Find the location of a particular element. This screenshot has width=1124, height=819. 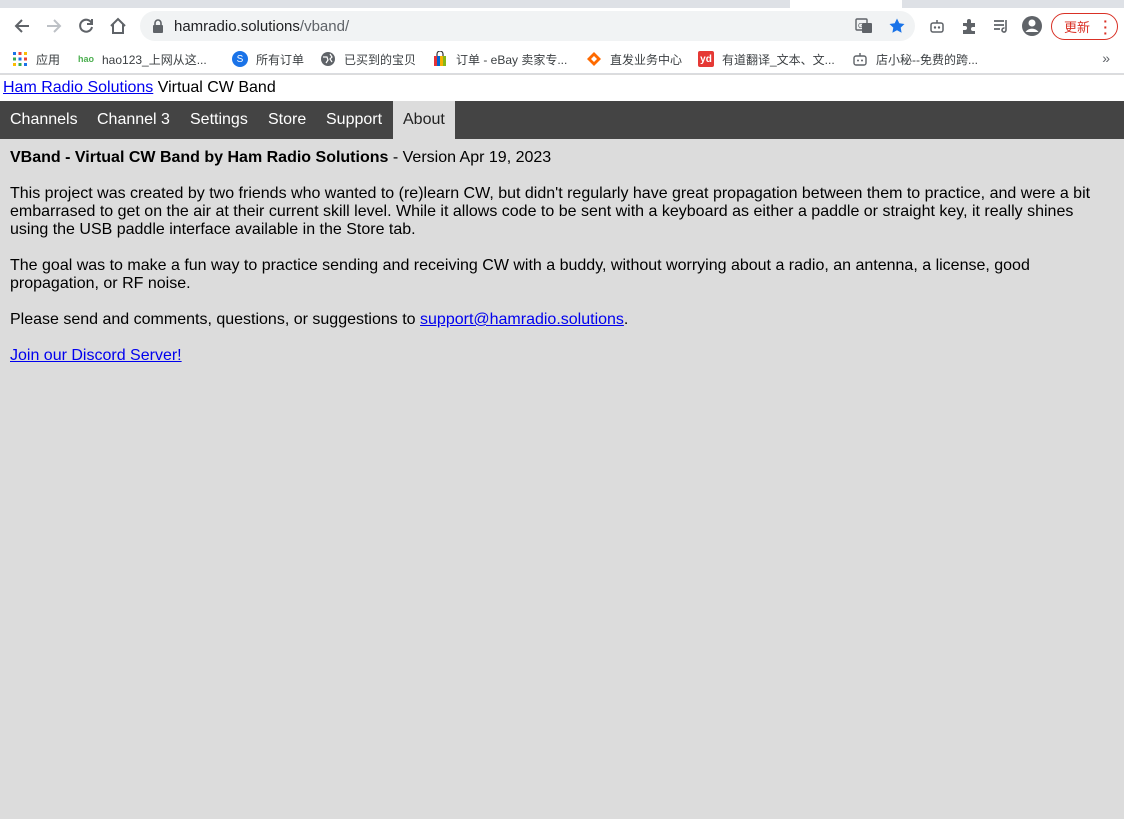

menu-icon: · · · is located at coordinates (1105, 27).